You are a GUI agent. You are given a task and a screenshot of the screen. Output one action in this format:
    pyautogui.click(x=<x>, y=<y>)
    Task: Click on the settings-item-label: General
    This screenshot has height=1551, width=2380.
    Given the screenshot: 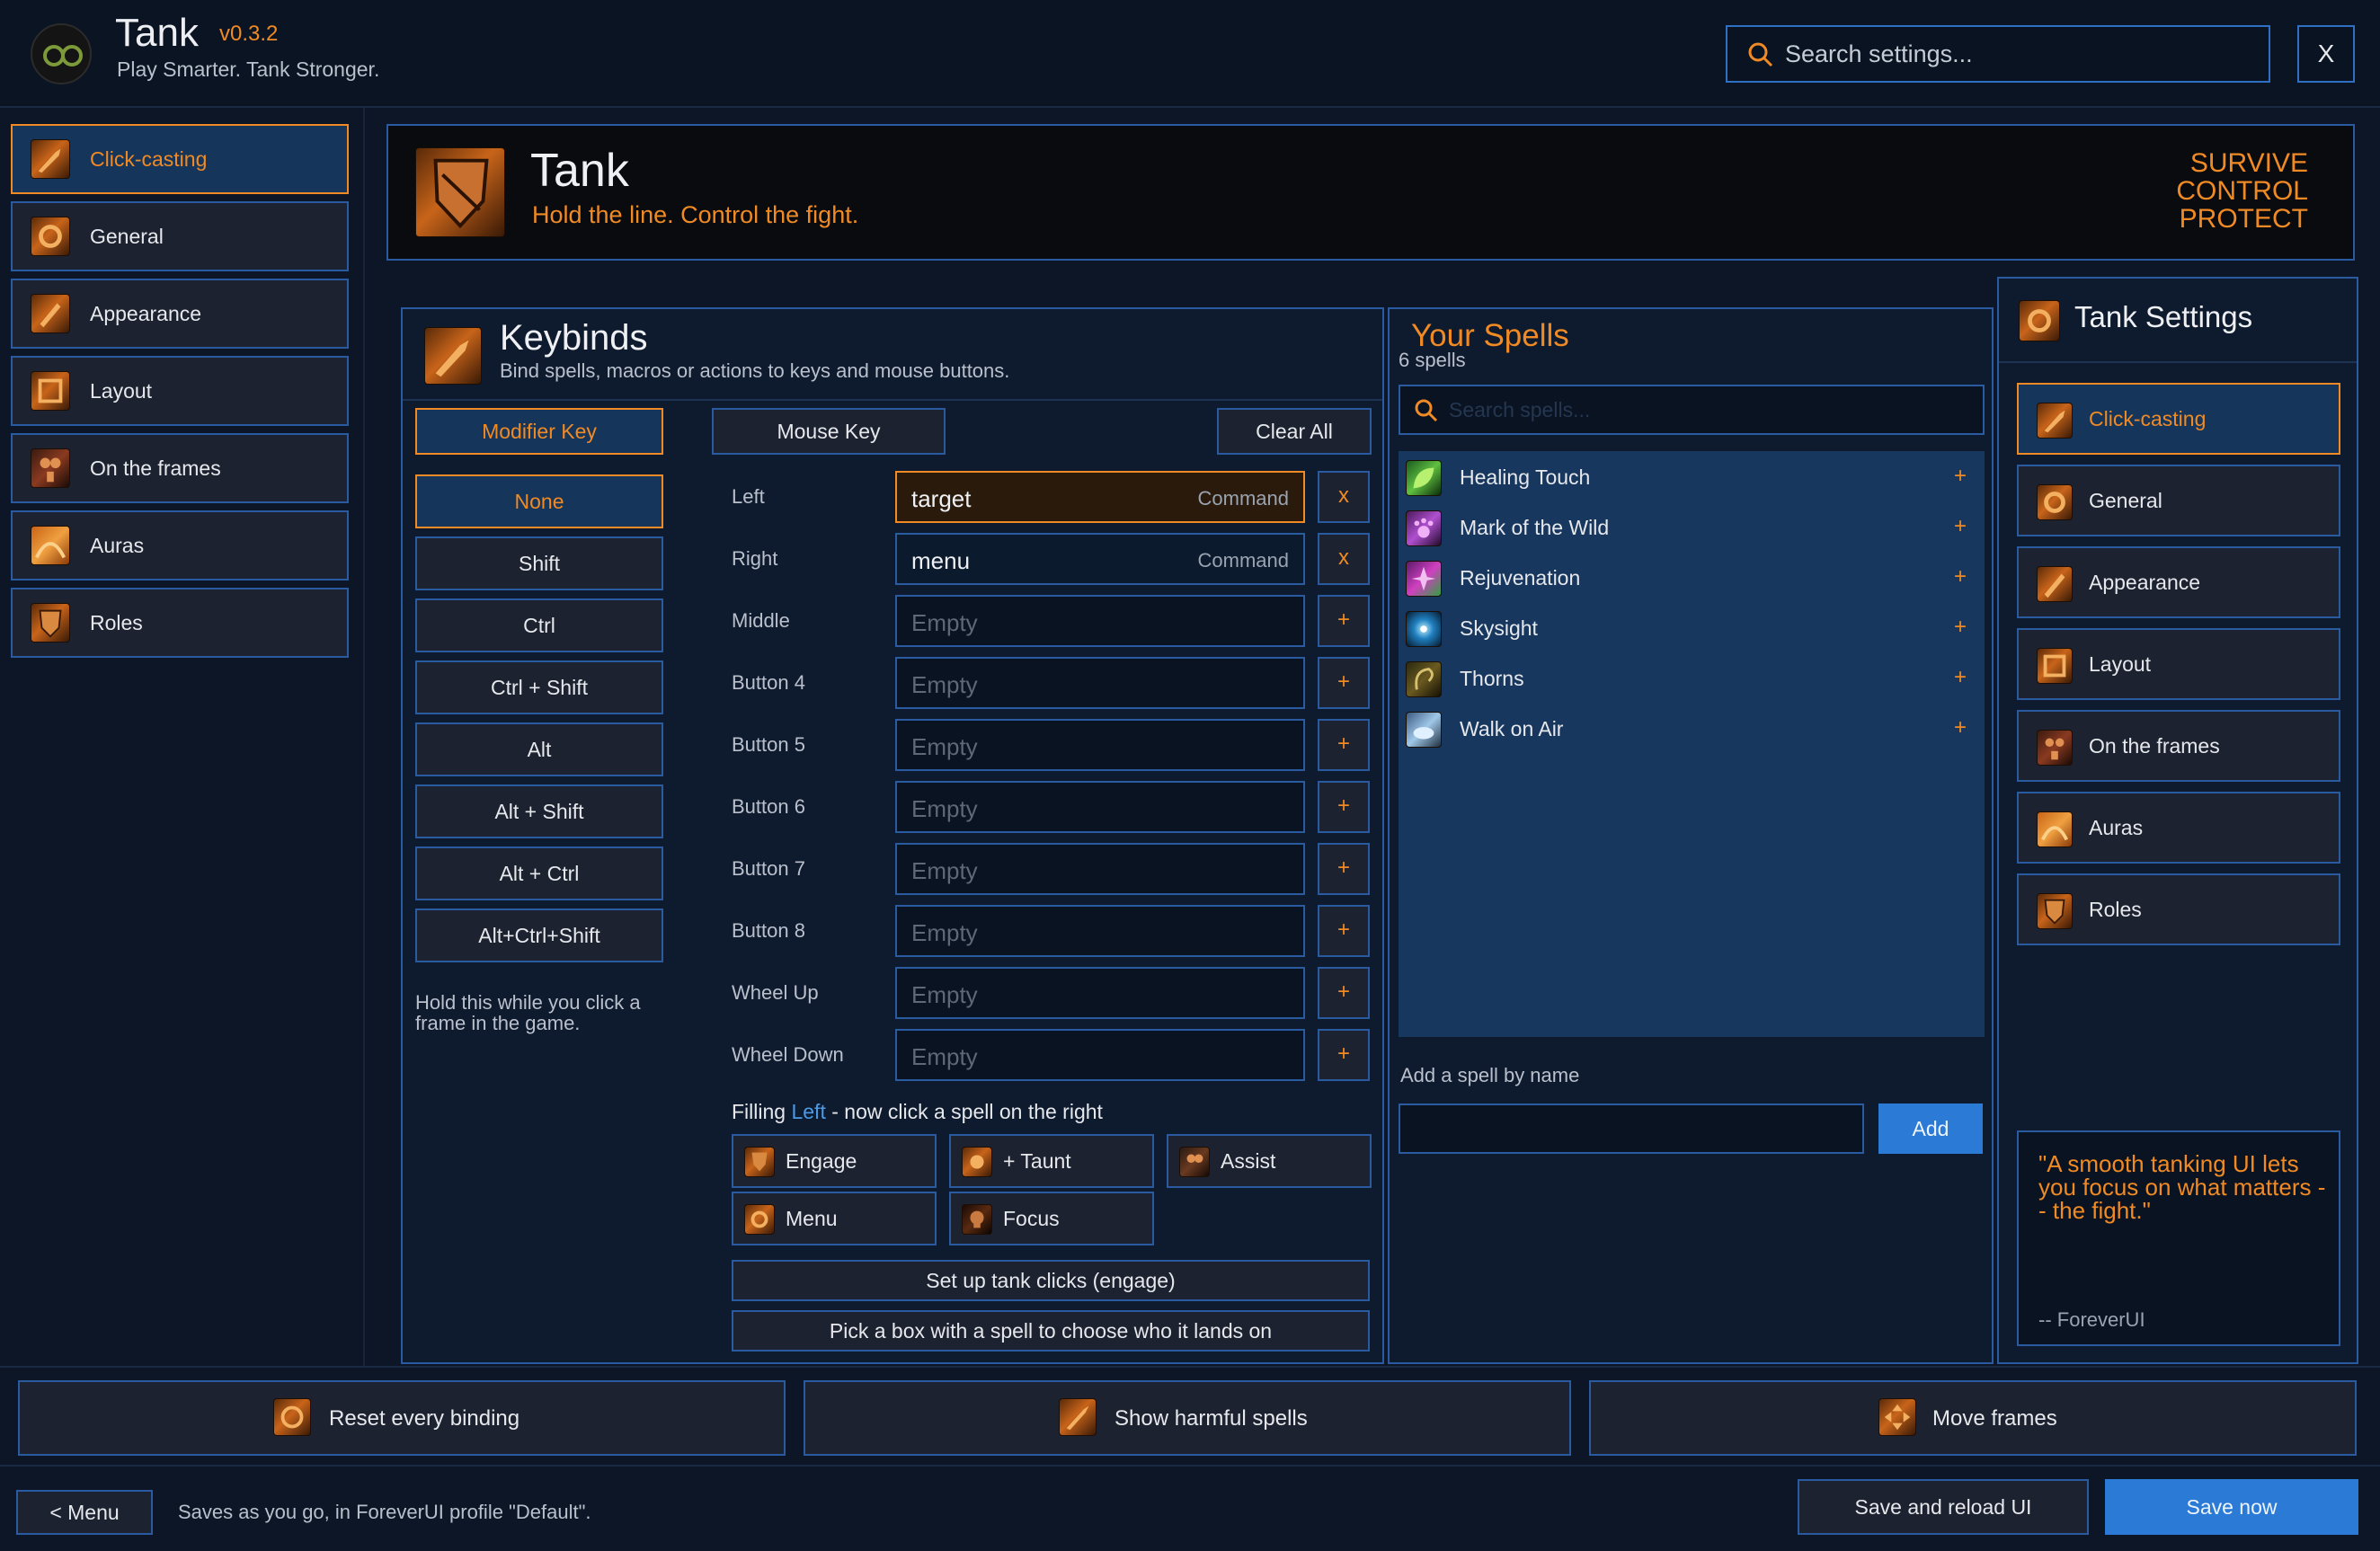 What is the action you would take?
    pyautogui.click(x=2125, y=500)
    